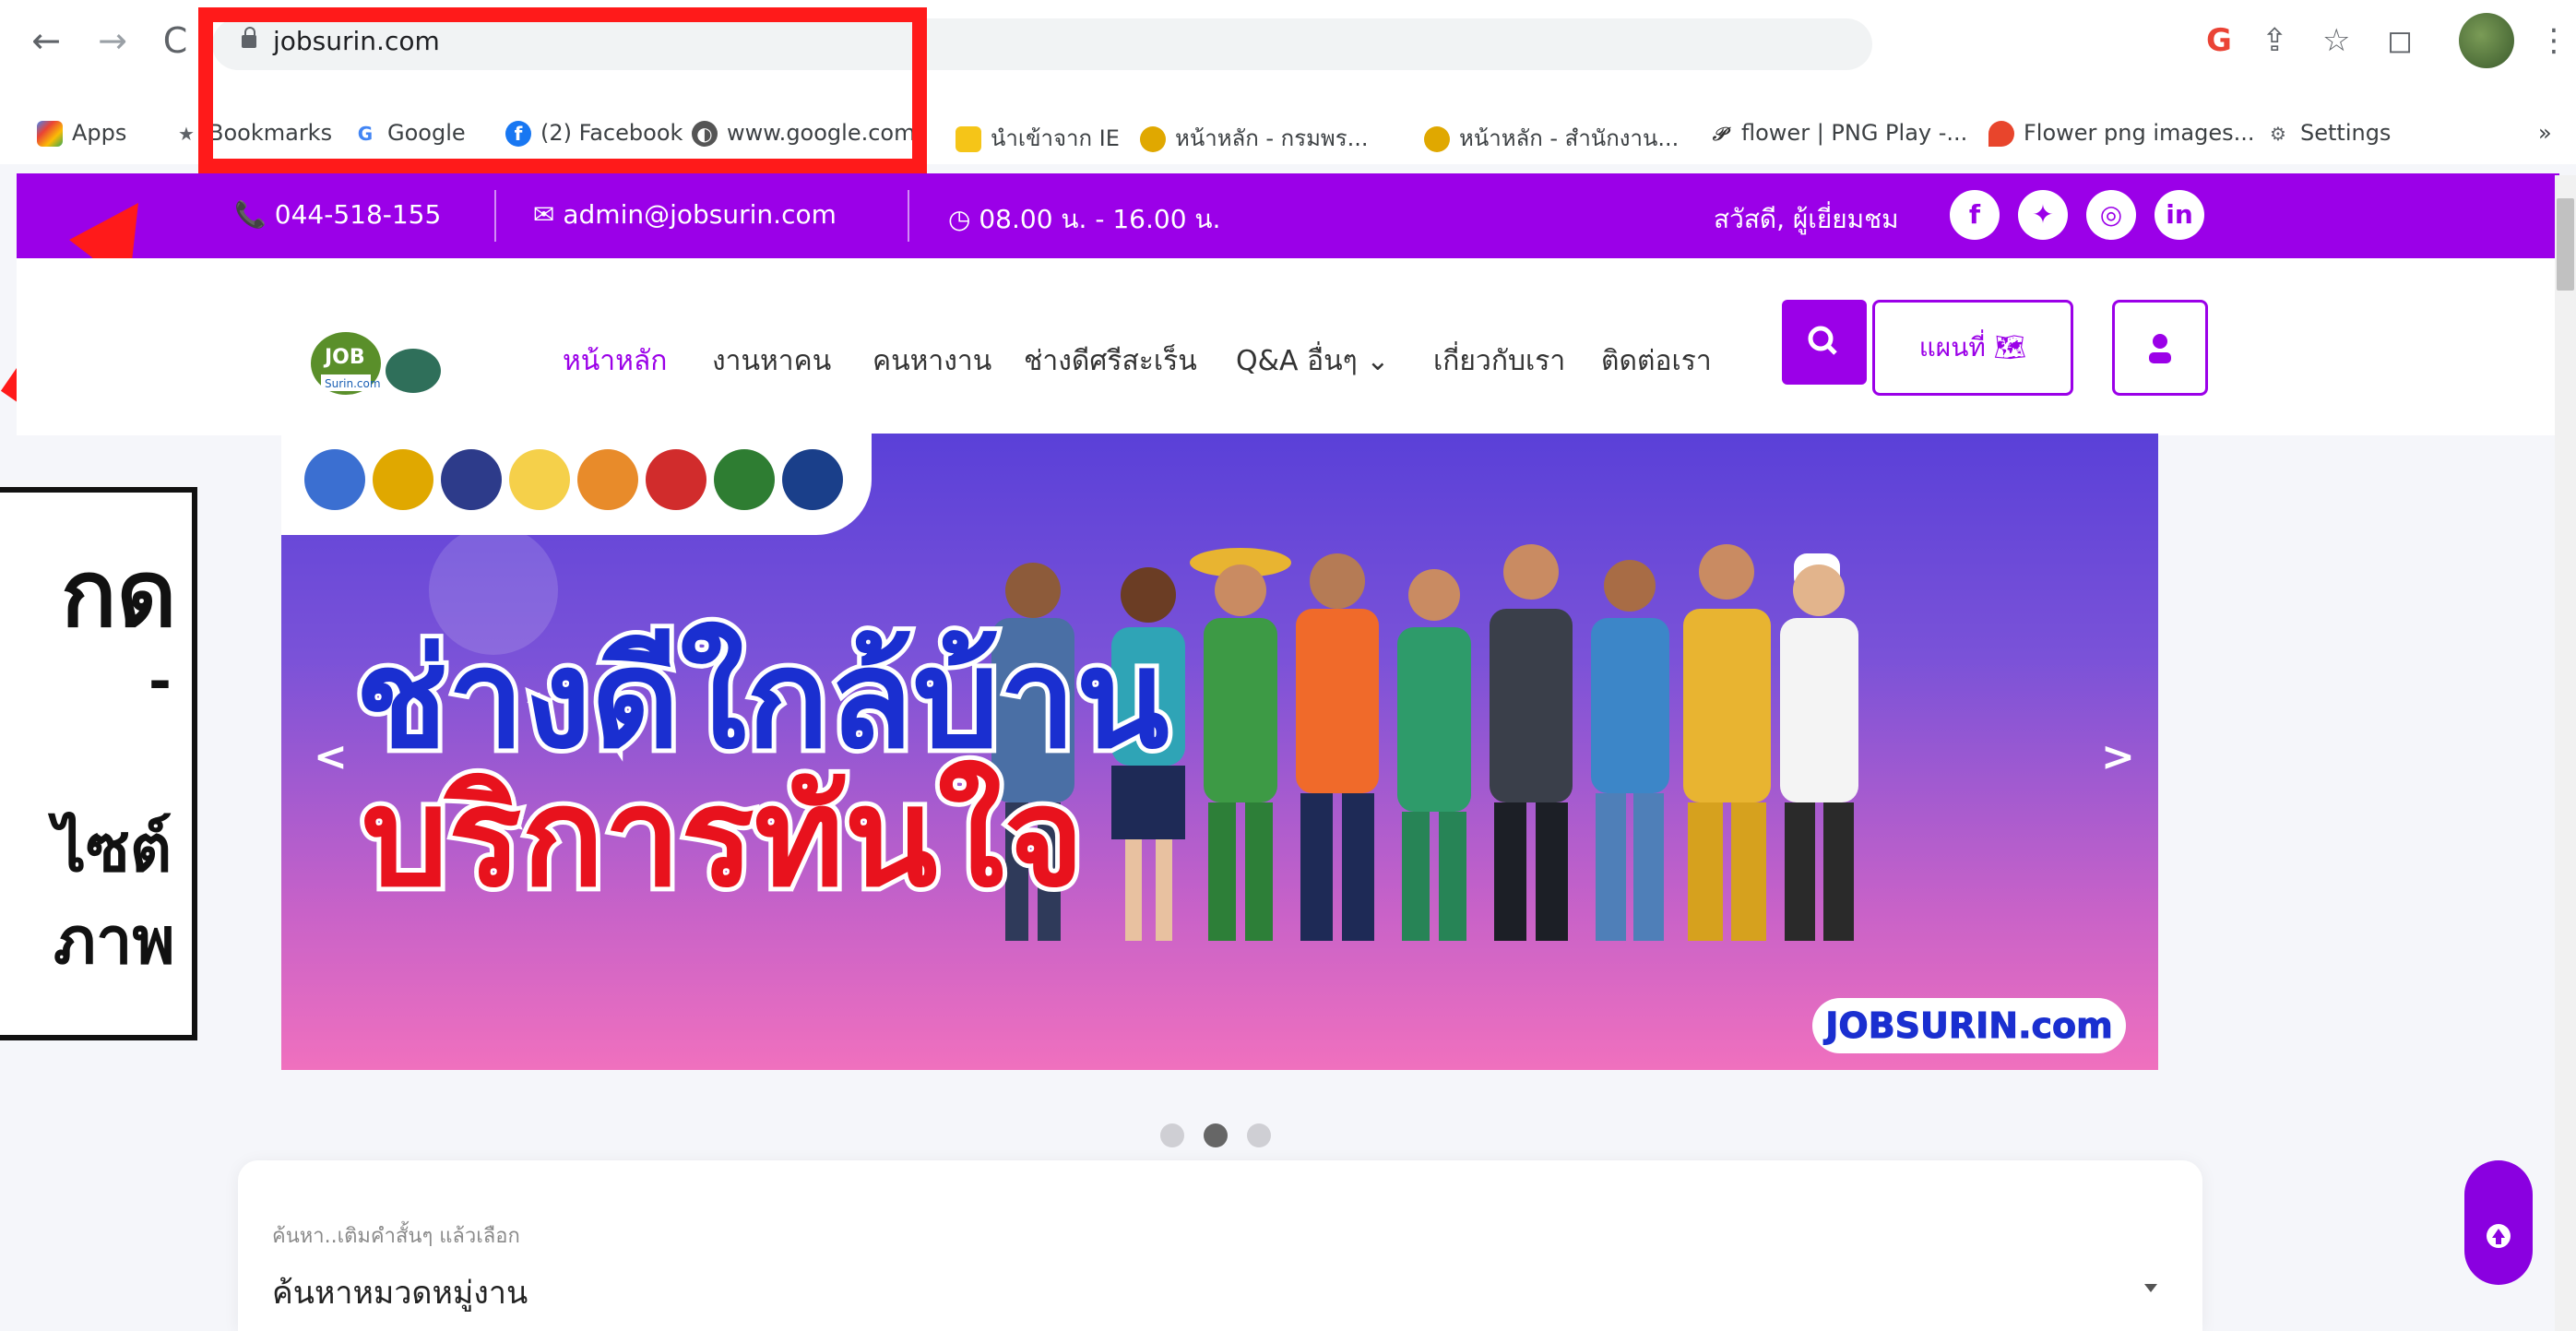 The width and height of the screenshot is (2576, 1331). What do you see at coordinates (1656, 361) in the screenshot?
I see `nav-contact: ติดต่อเรา` at bounding box center [1656, 361].